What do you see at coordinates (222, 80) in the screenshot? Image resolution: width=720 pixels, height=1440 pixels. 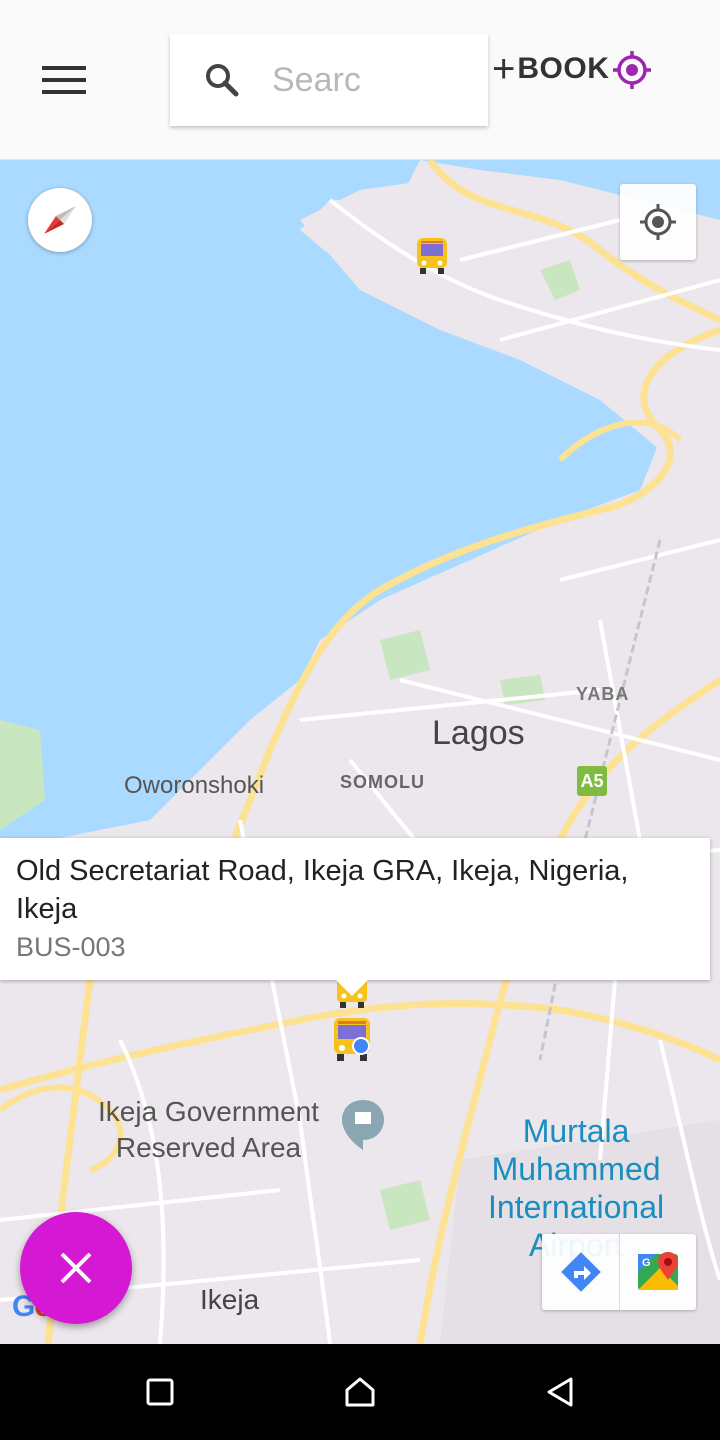 I see `search-icon` at bounding box center [222, 80].